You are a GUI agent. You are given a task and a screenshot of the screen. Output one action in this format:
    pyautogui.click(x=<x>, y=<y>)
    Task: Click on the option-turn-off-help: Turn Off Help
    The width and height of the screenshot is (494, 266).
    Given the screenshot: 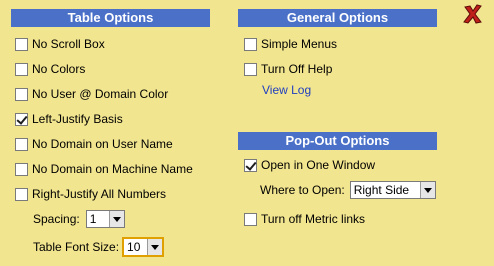 What is the action you would take?
    pyautogui.click(x=288, y=69)
    